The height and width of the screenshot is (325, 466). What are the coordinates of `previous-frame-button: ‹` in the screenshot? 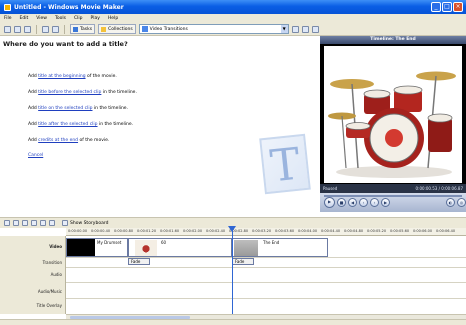 It's located at (363, 202).